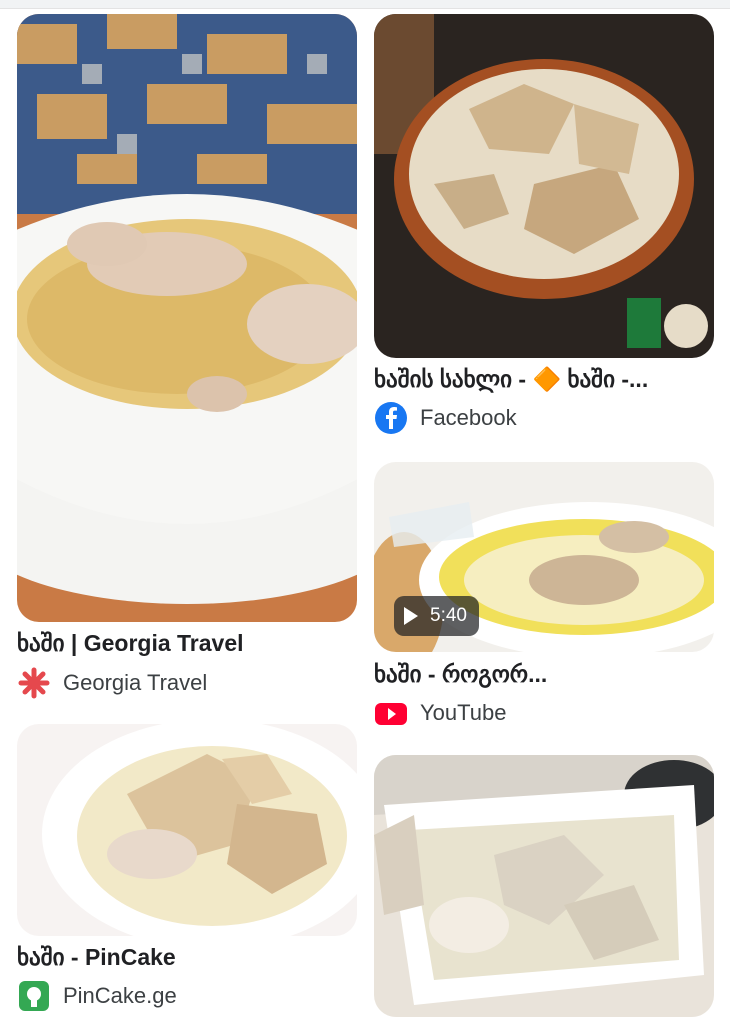 The height and width of the screenshot is (1024, 730). I want to click on result-title: ხაში - PinCake, so click(187, 957).